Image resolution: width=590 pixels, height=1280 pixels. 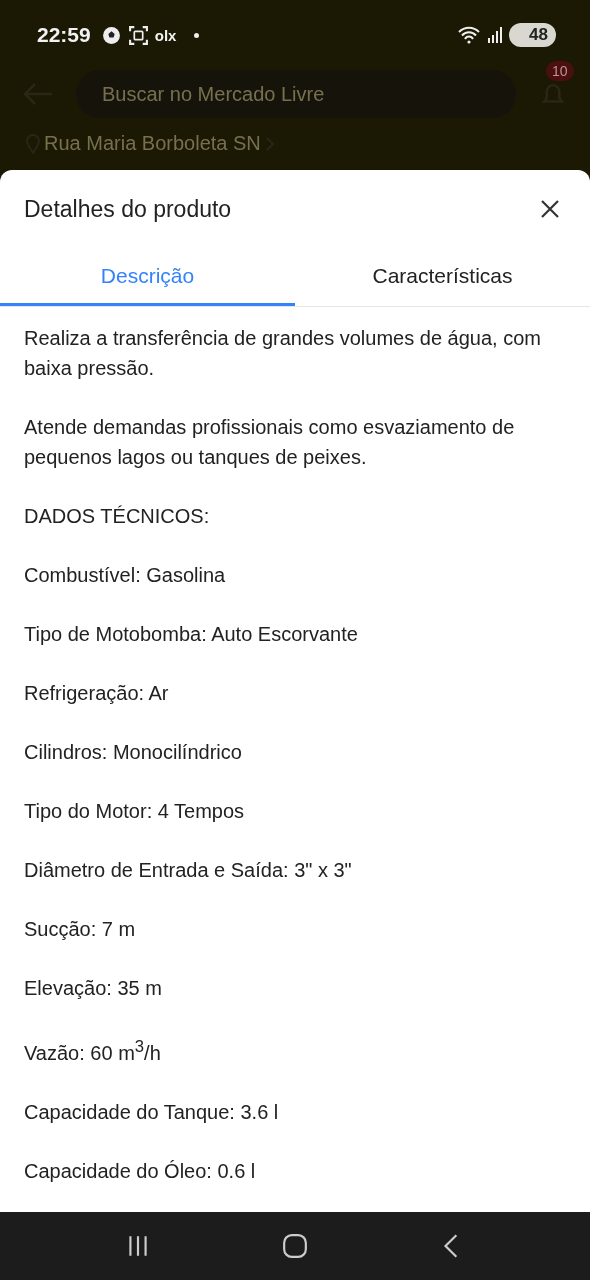 I want to click on description-paragraph: Sucção: 7 m, so click(x=80, y=929).